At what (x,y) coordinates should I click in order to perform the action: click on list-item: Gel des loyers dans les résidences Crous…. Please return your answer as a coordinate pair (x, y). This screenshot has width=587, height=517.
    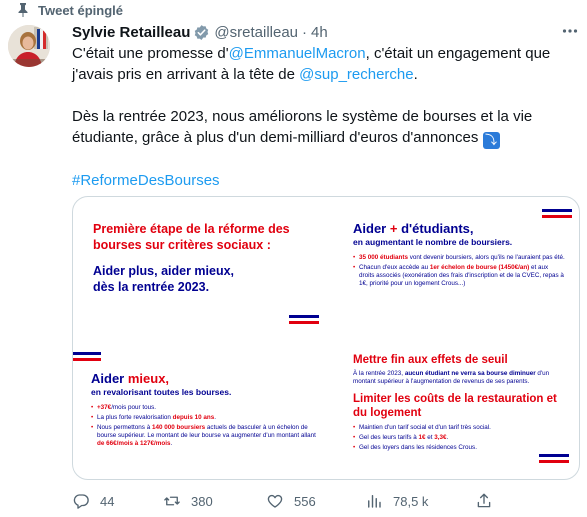
    Looking at the image, I should click on (461, 448).